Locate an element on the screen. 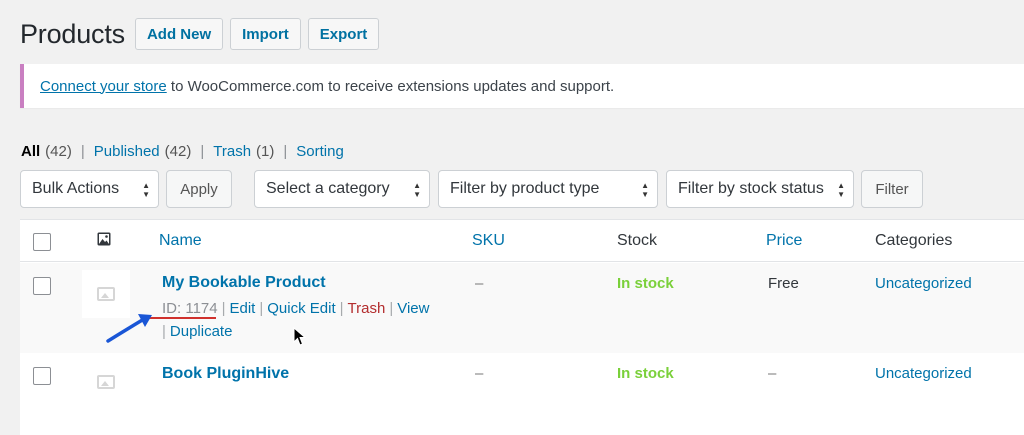  duplicate-link: Duplicate is located at coordinates (201, 331).